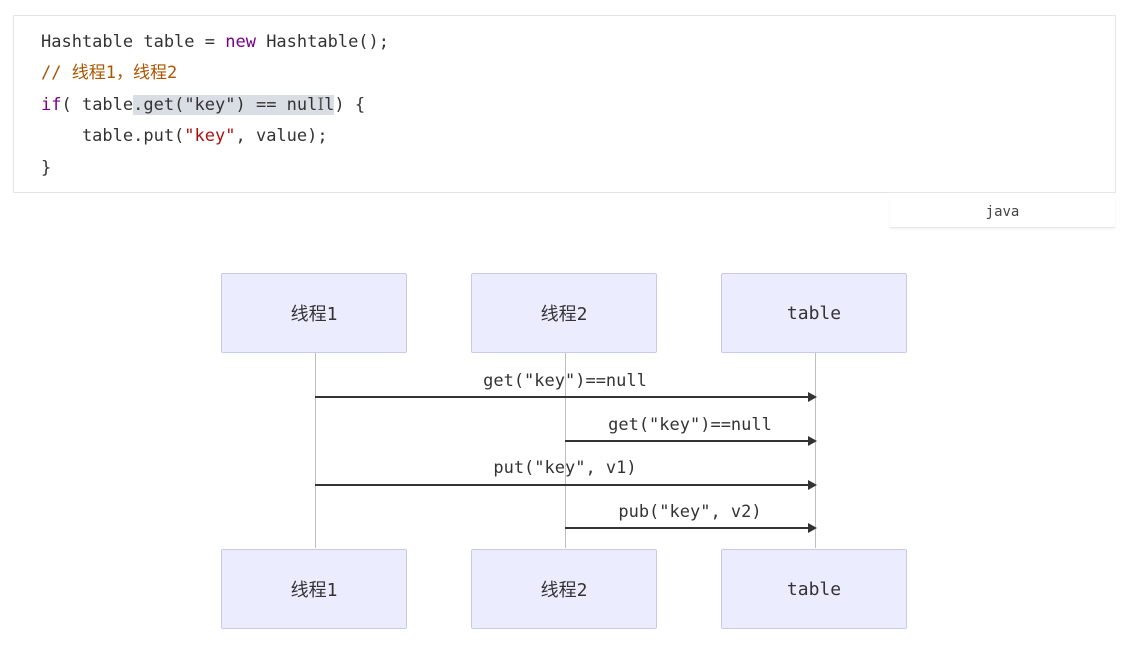  What do you see at coordinates (564, 589) in the screenshot?
I see `actor-bottom: 线程2` at bounding box center [564, 589].